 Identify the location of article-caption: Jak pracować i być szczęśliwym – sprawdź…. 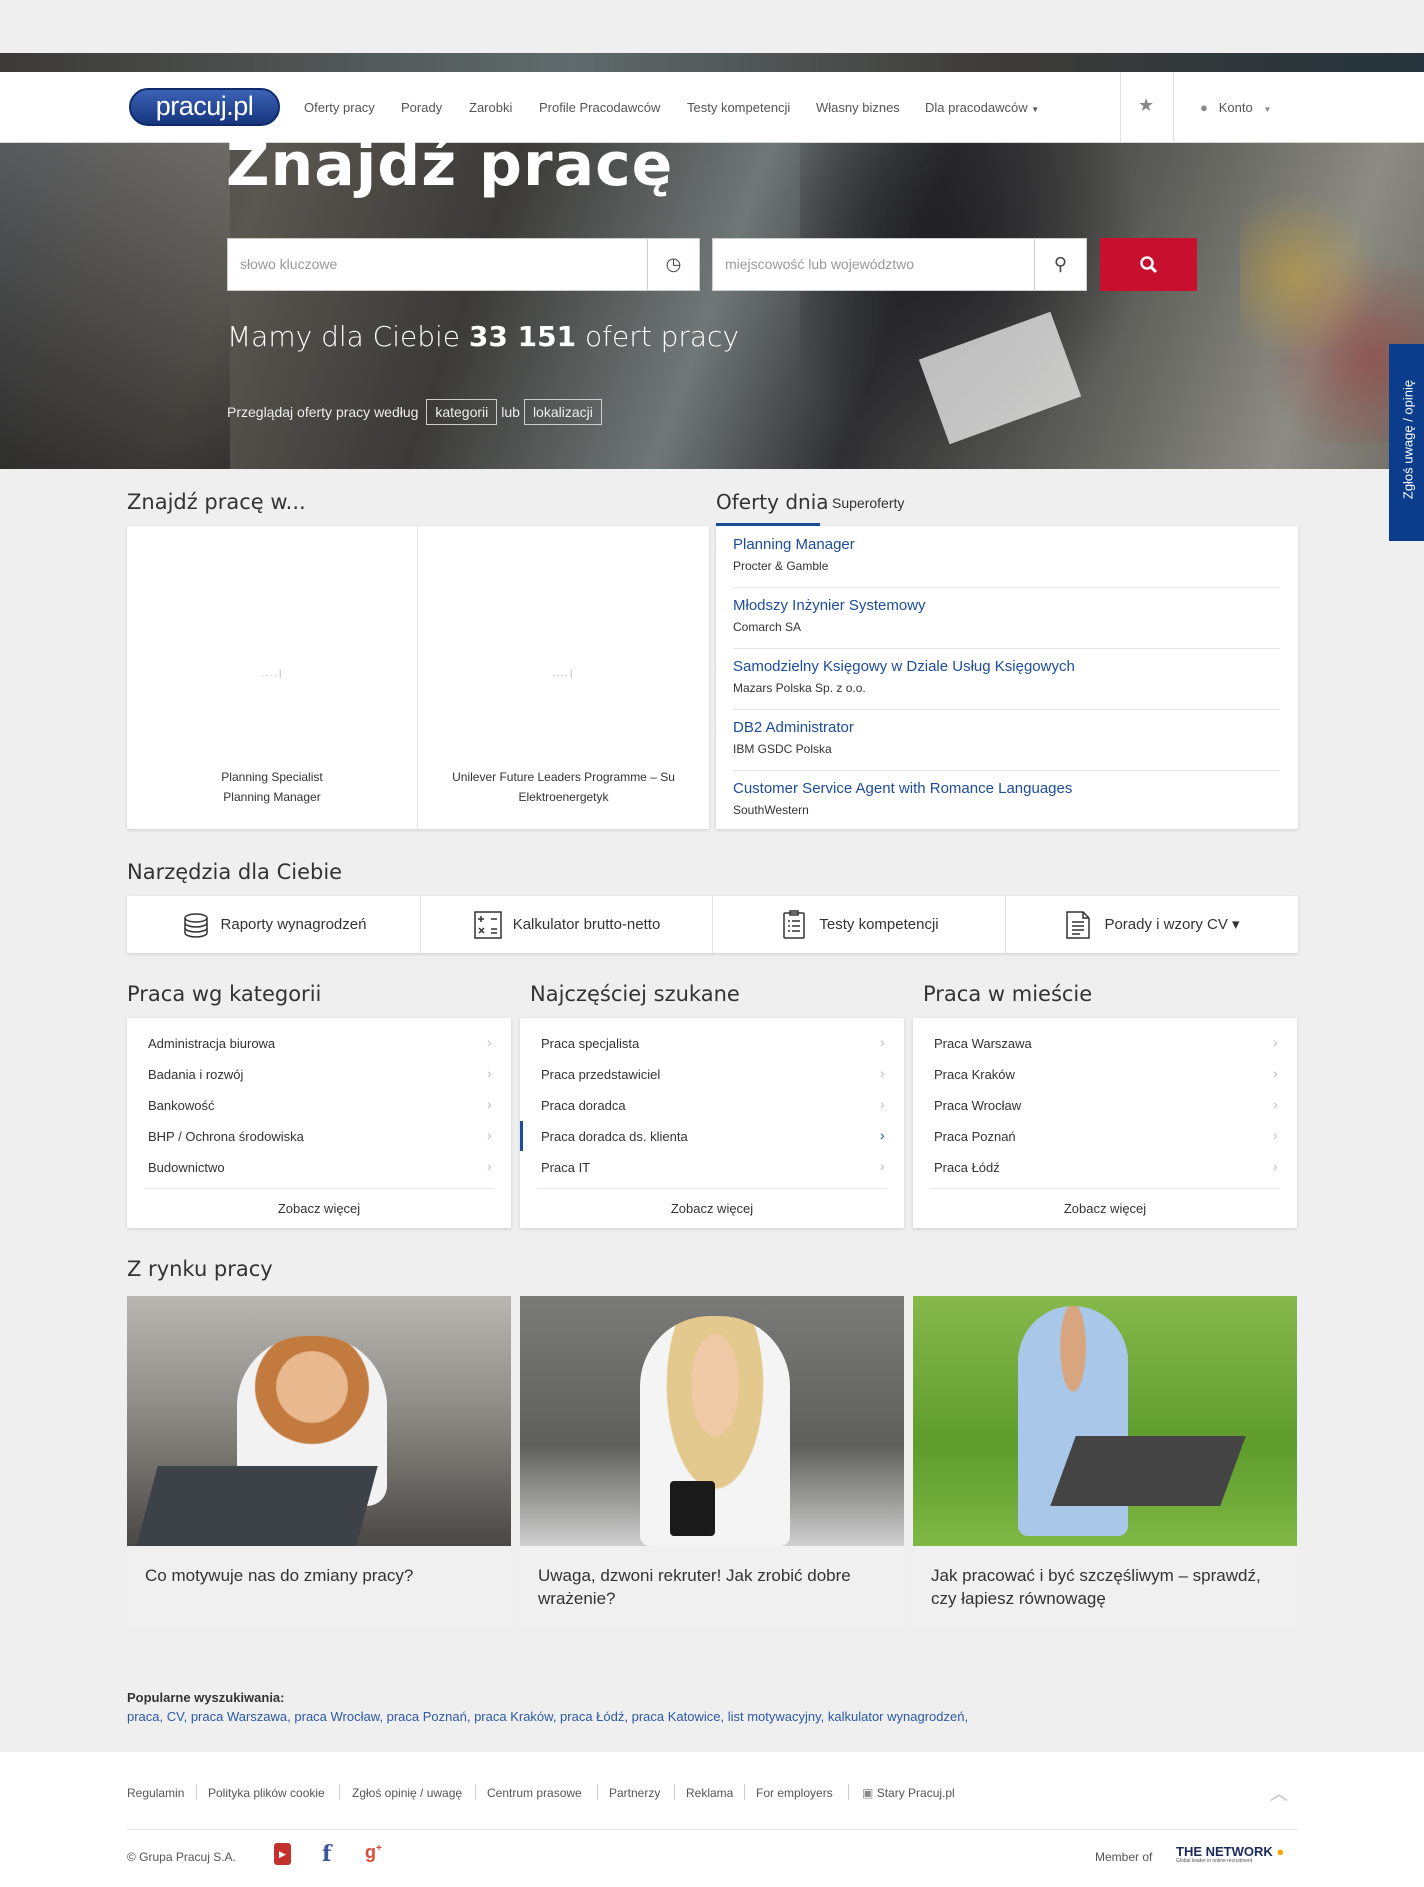
(1105, 1586).